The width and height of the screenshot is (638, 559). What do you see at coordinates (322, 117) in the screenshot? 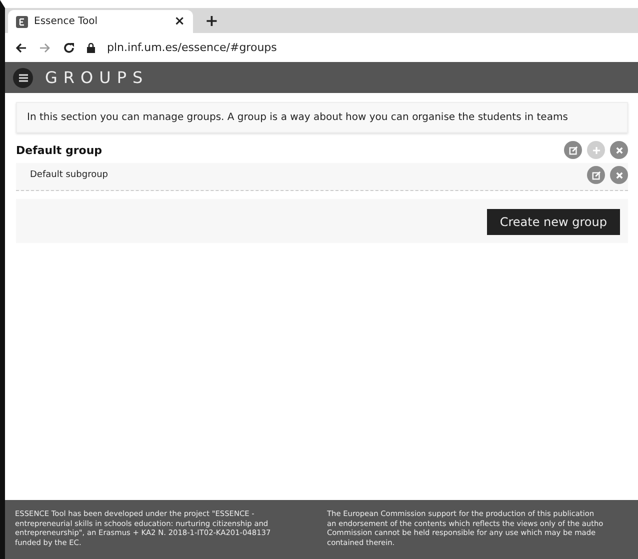
I see `intro-text: In this section you can manage groups. A group is a way about how you can organise the students in teams` at bounding box center [322, 117].